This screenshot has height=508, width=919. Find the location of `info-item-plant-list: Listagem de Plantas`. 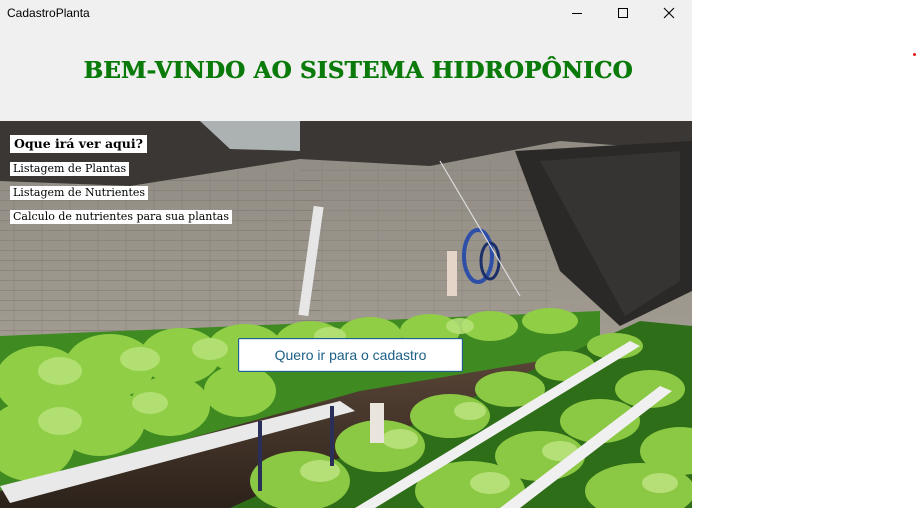

info-item-plant-list: Listagem de Plantas is located at coordinates (70, 169).